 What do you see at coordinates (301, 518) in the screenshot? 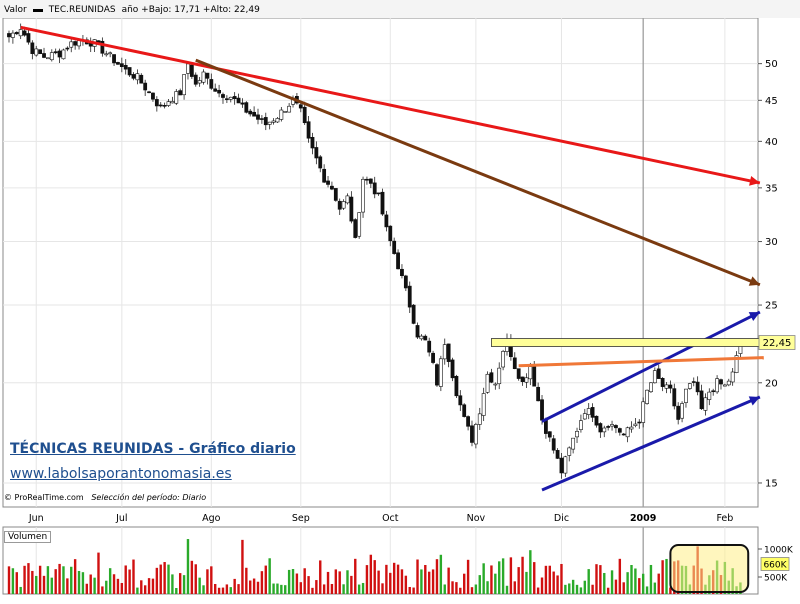
I see `x-tick-label: Sep` at bounding box center [301, 518].